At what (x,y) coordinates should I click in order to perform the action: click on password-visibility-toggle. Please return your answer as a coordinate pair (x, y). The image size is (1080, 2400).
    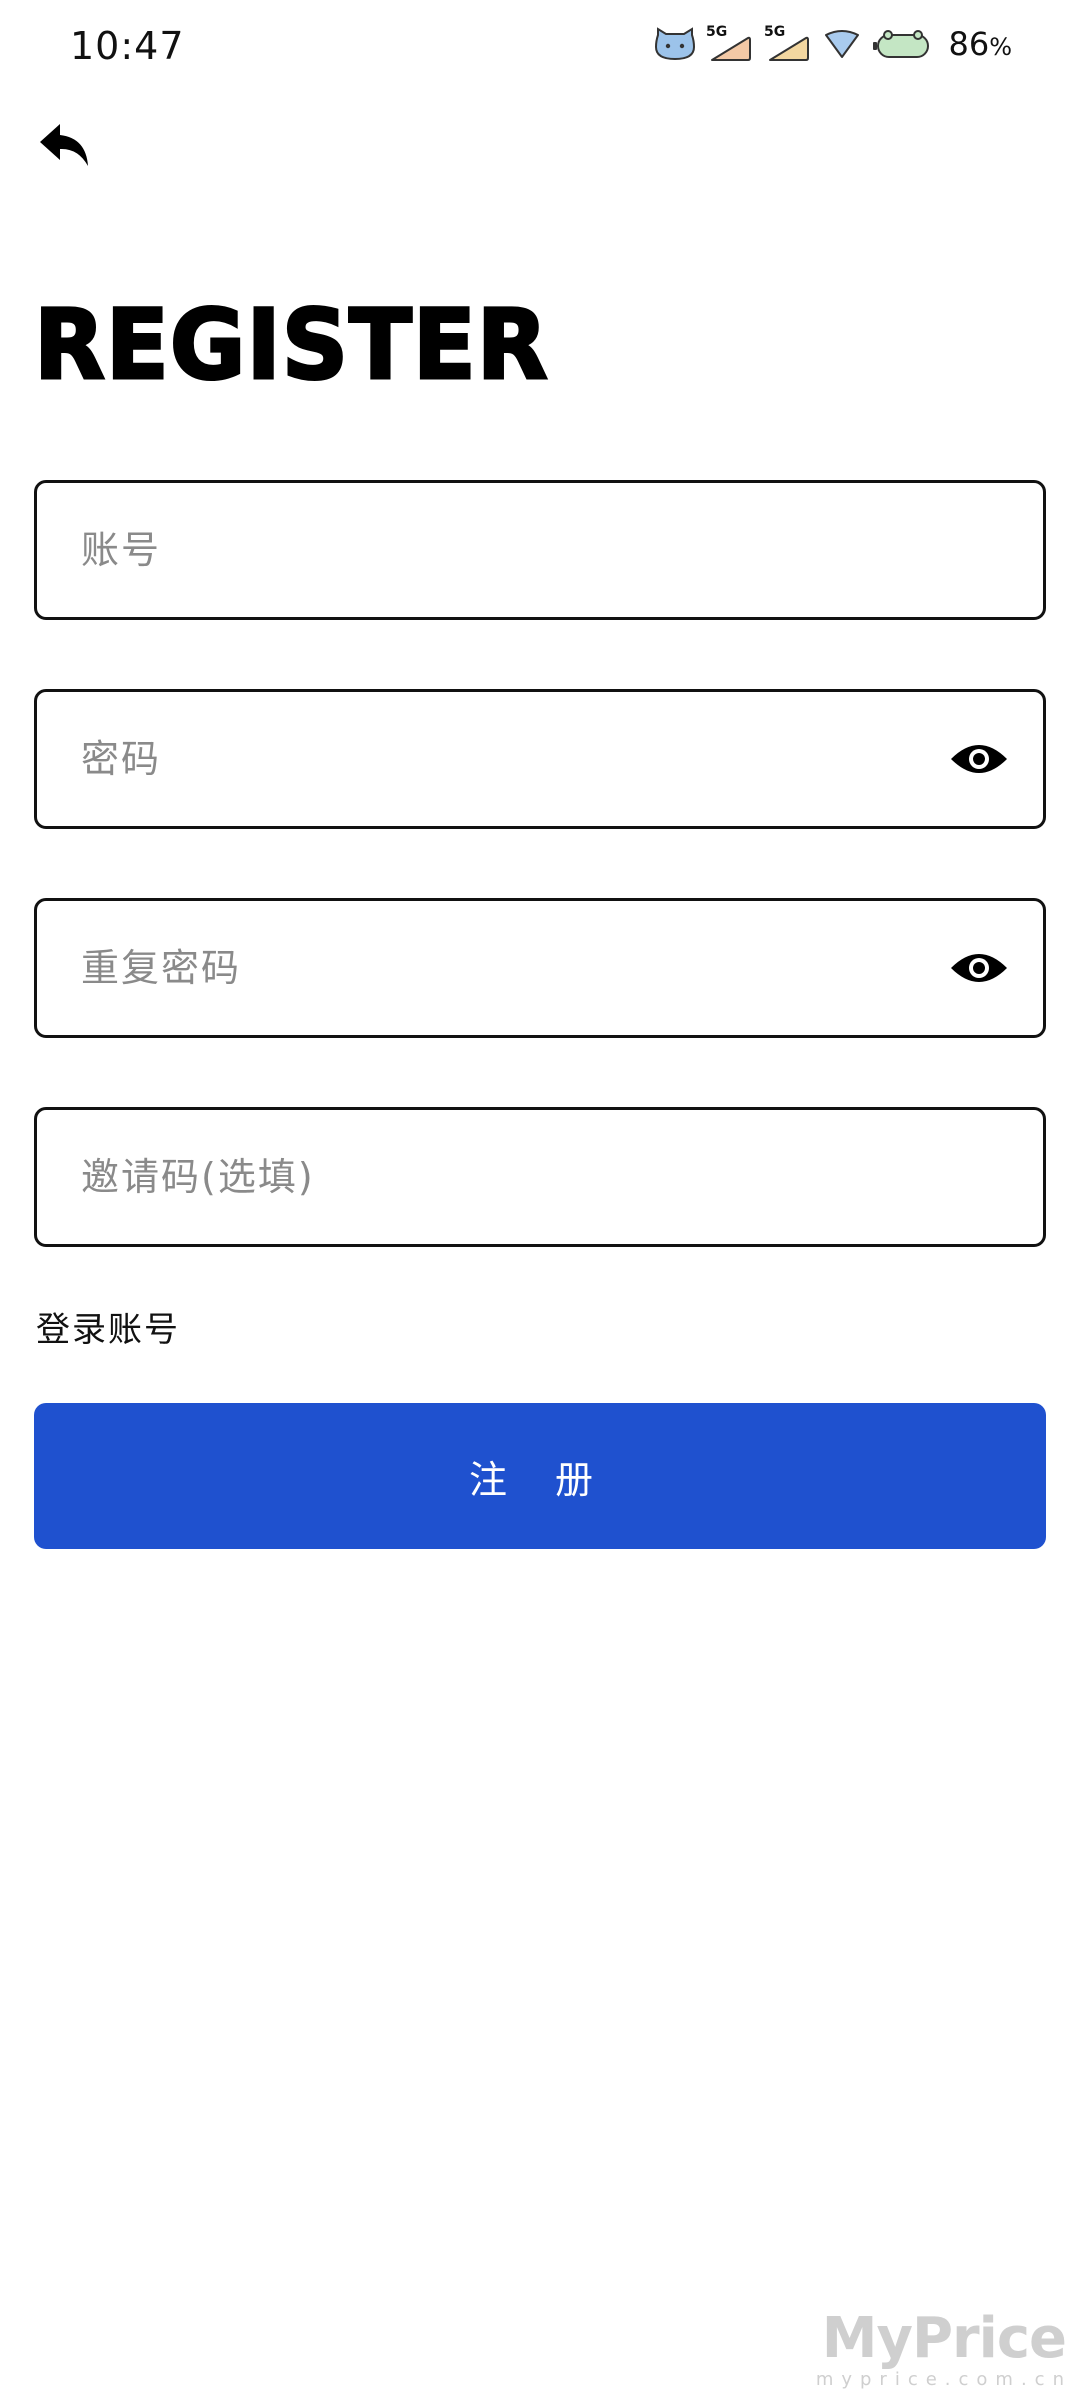
    Looking at the image, I should click on (979, 759).